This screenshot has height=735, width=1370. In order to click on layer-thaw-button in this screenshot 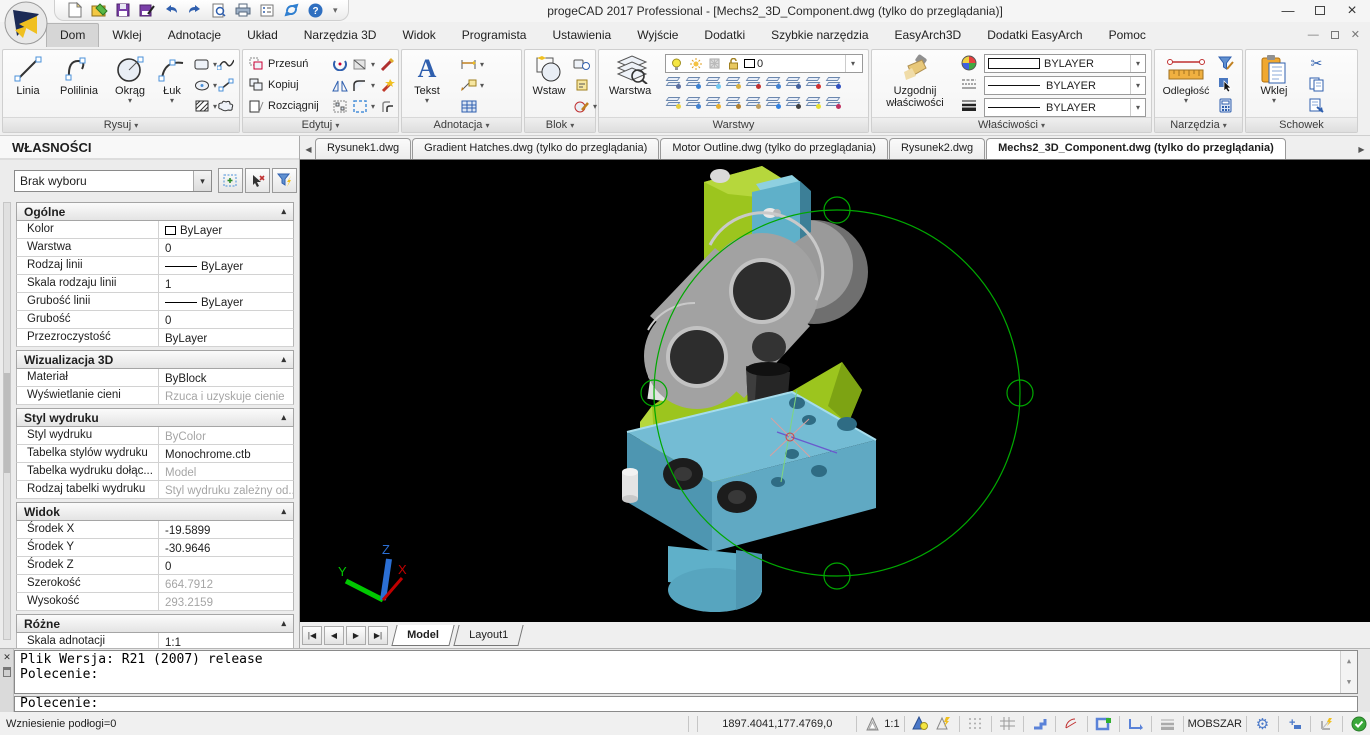, I will do `click(713, 102)`.